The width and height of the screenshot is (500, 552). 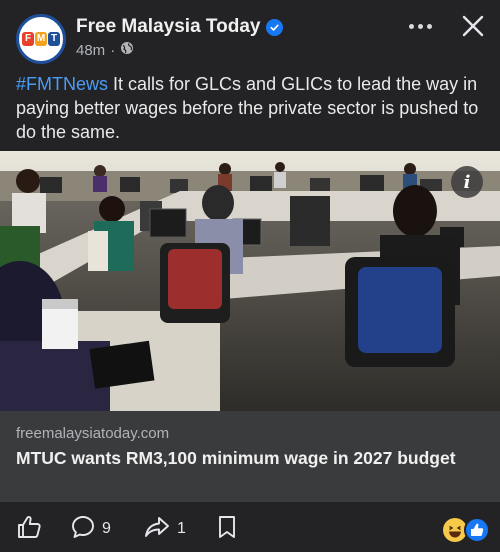 What do you see at coordinates (90, 50) in the screenshot?
I see `post-time: 48m` at bounding box center [90, 50].